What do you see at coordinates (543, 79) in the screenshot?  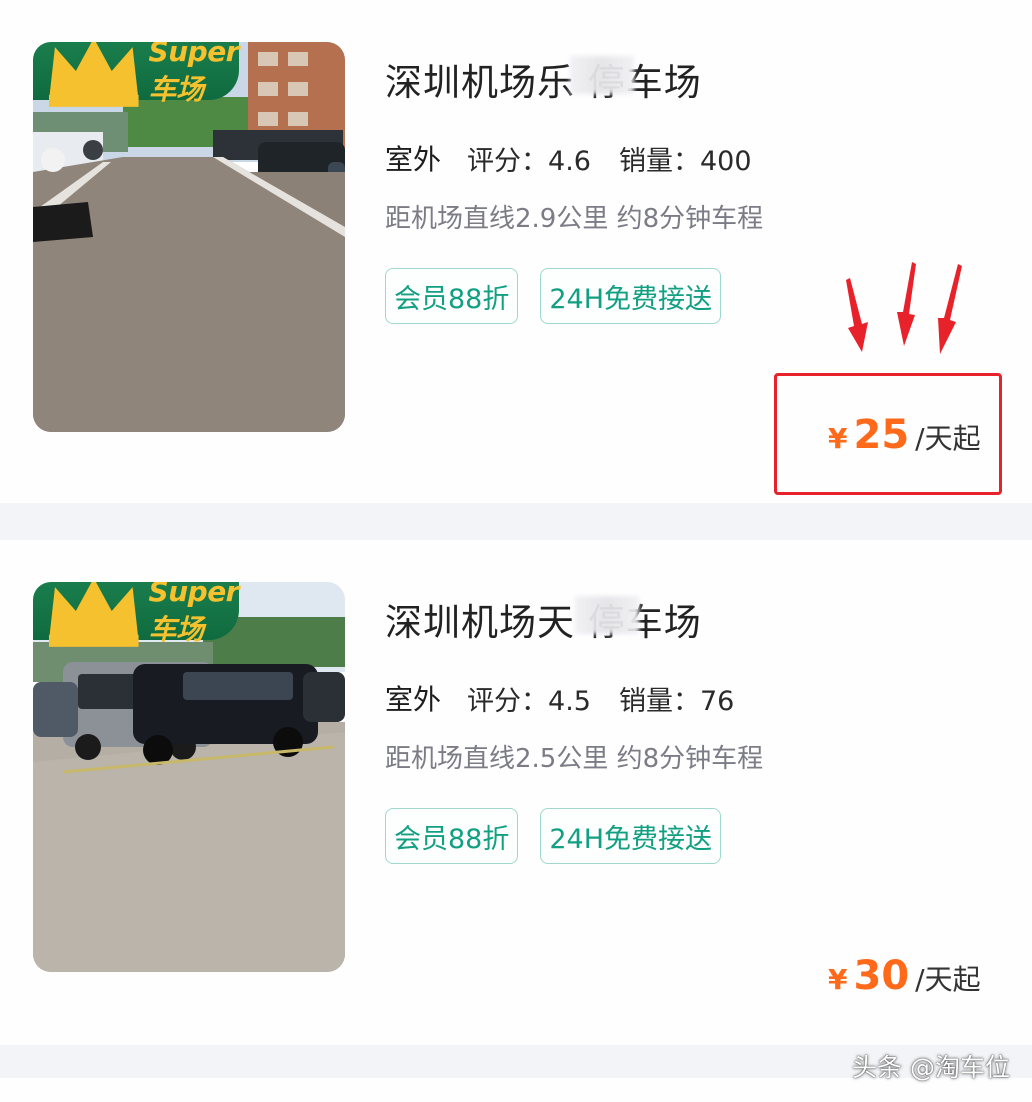 I see `listing-title: 深圳机场乐 停车场` at bounding box center [543, 79].